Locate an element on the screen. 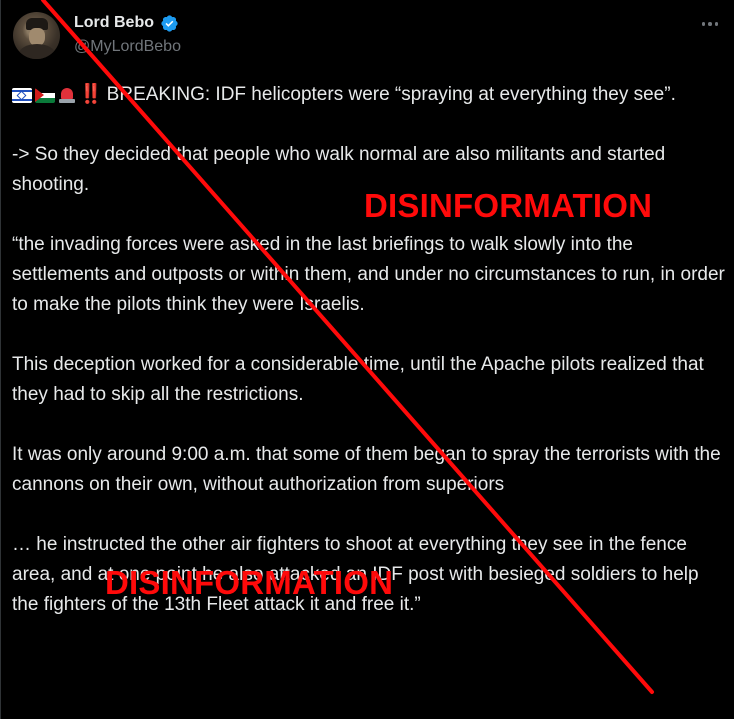  more-options-icon is located at coordinates (710, 24).